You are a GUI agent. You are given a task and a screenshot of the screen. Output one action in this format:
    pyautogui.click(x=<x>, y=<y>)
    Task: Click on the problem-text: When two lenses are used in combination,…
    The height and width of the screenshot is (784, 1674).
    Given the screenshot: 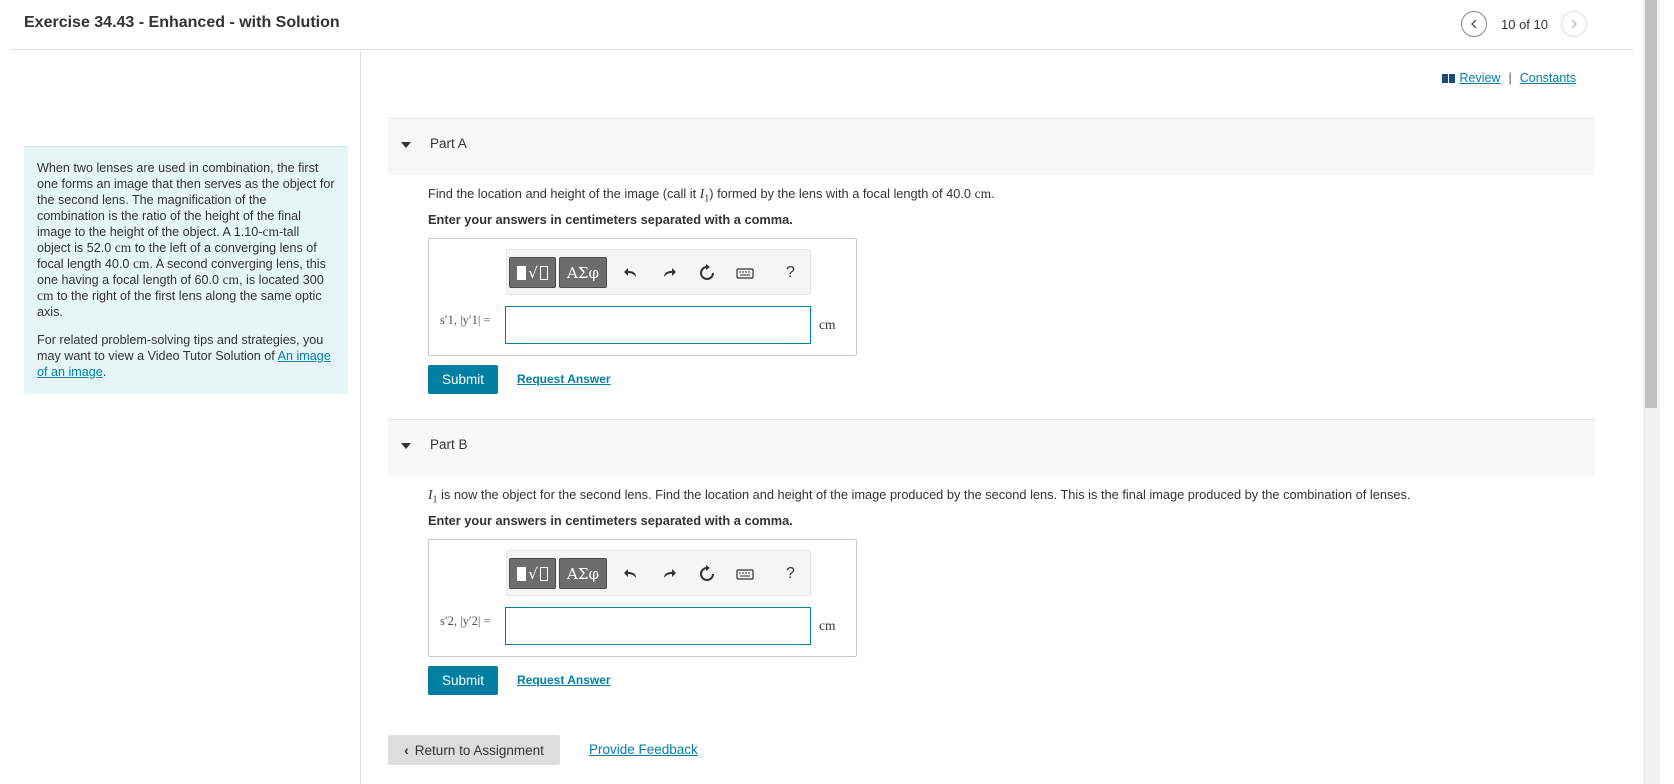 What is the action you would take?
    pyautogui.click(x=186, y=240)
    